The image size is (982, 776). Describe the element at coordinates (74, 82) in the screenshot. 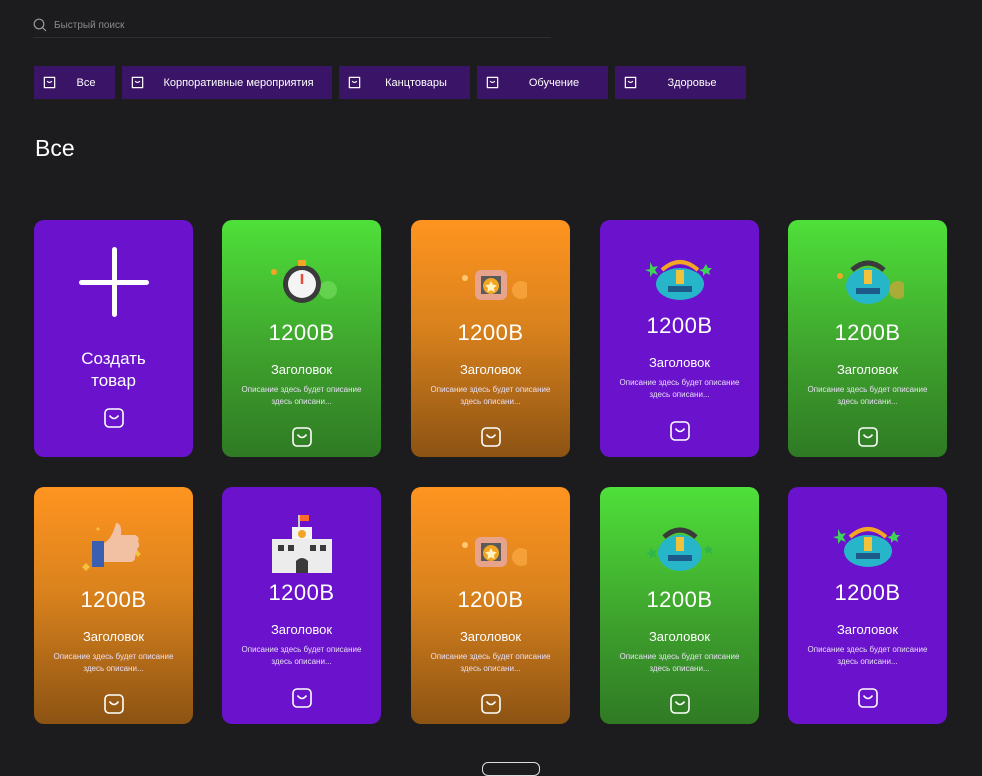

I see `category-chip-all: Все` at that location.